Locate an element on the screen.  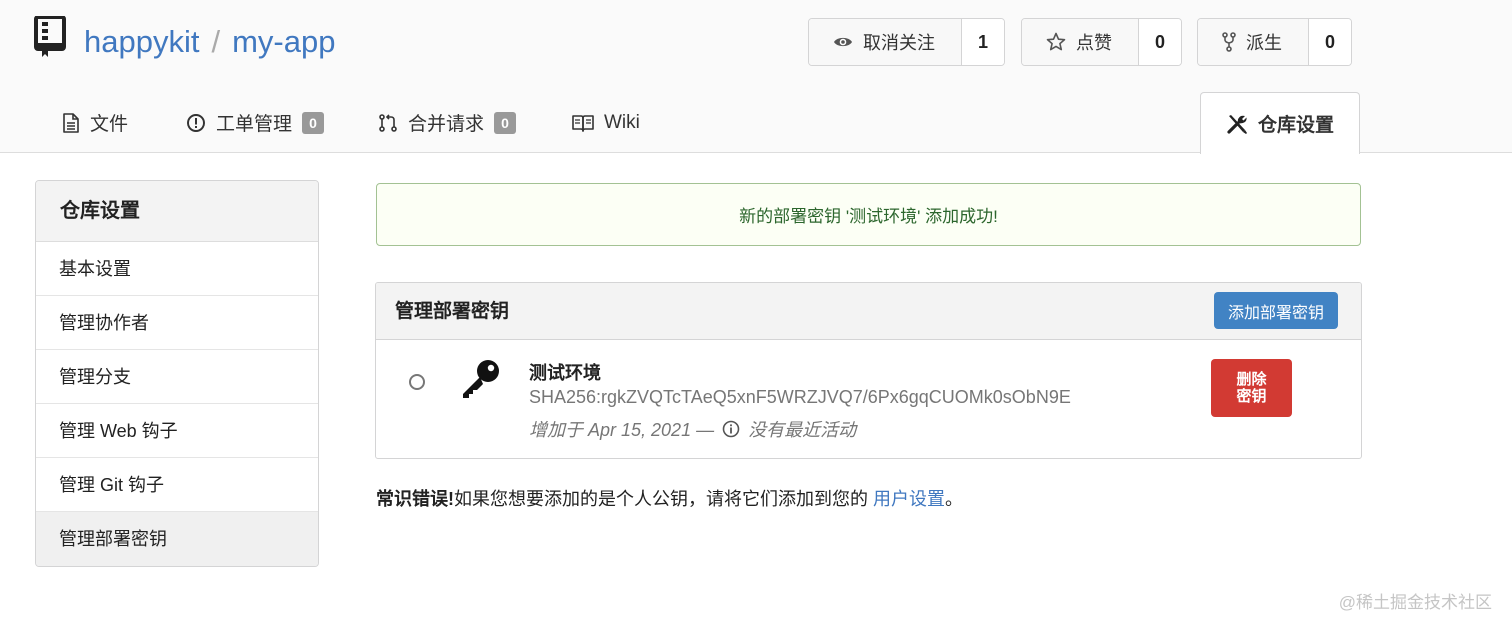
fork-label: 派生 is located at coordinates (1264, 43).